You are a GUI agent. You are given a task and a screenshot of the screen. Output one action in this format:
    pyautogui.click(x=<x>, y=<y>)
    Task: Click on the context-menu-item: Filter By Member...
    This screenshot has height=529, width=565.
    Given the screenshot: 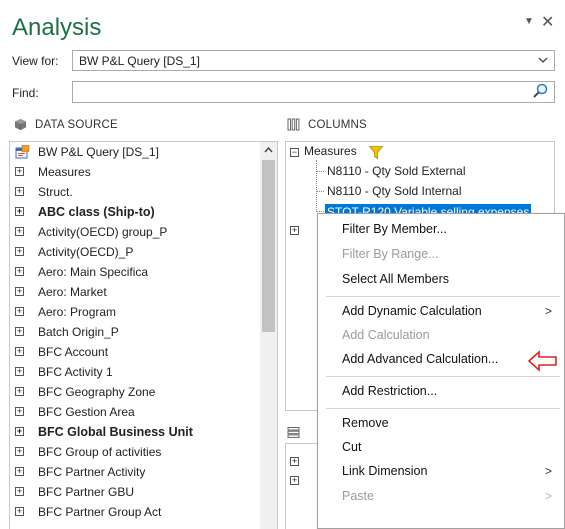 What is the action you would take?
    pyautogui.click(x=394, y=229)
    